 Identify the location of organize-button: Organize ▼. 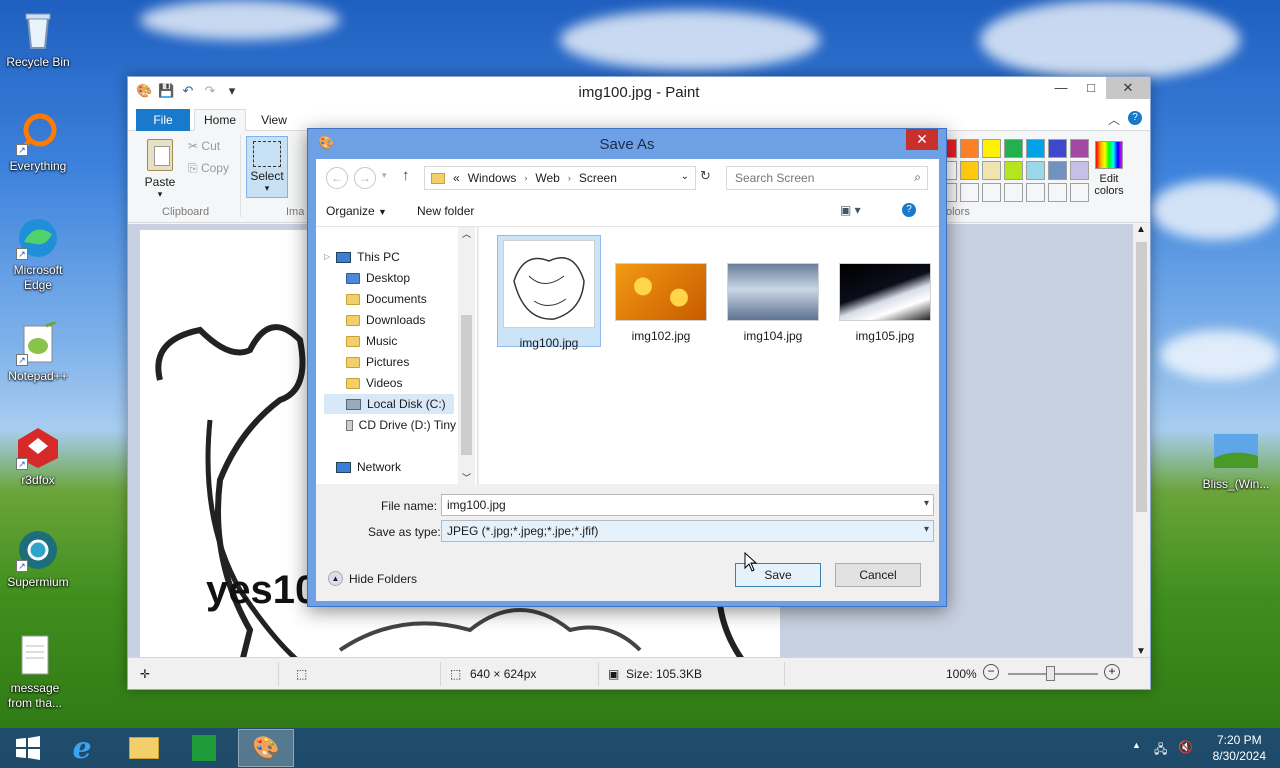
(356, 211).